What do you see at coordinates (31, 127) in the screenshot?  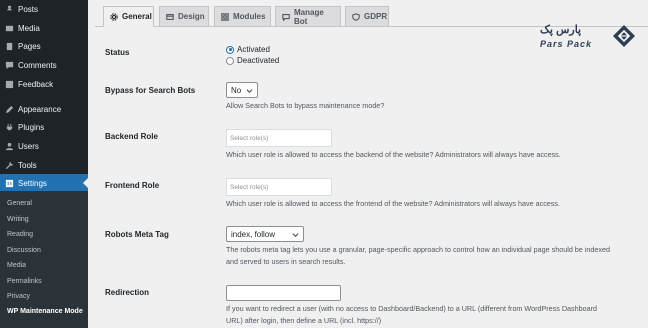 I see `menu-label: Plugins` at bounding box center [31, 127].